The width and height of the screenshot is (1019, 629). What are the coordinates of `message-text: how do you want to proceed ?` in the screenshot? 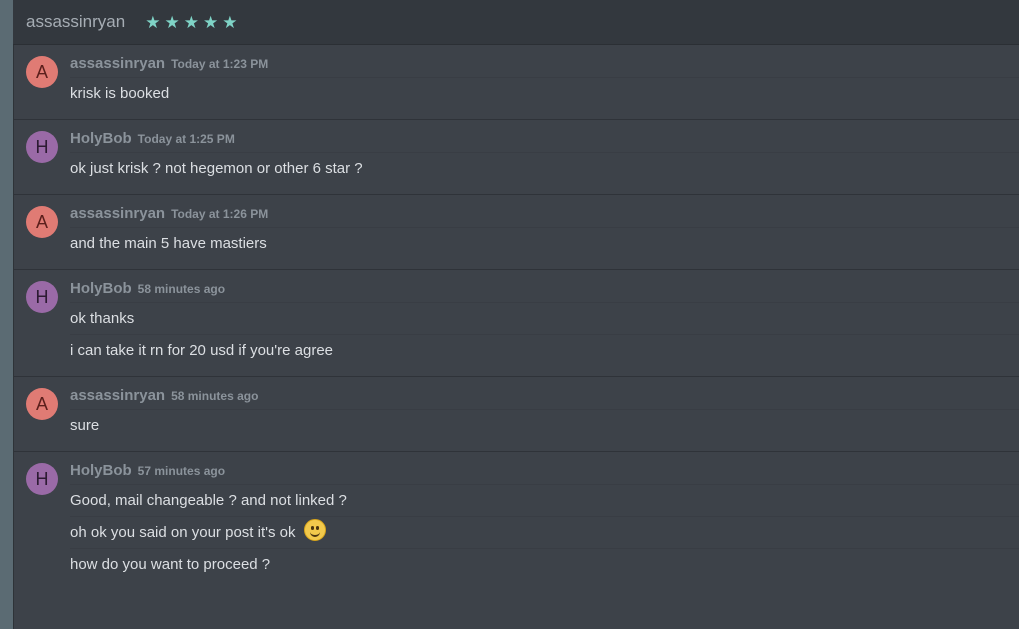 It's located at (170, 564).